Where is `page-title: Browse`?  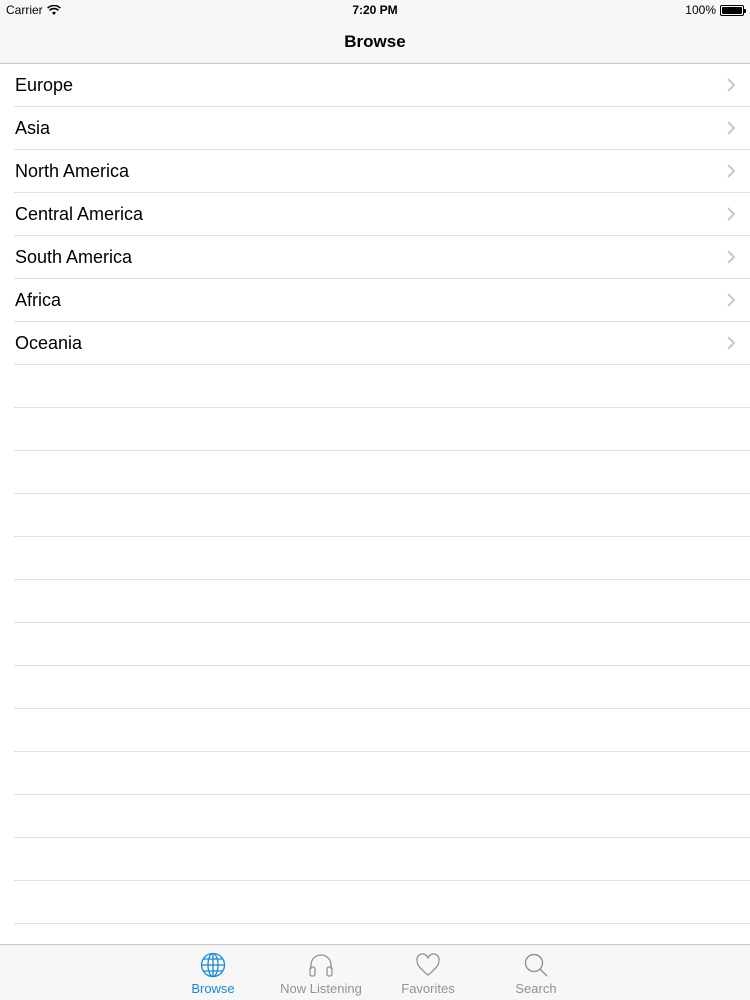
page-title: Browse is located at coordinates (375, 41).